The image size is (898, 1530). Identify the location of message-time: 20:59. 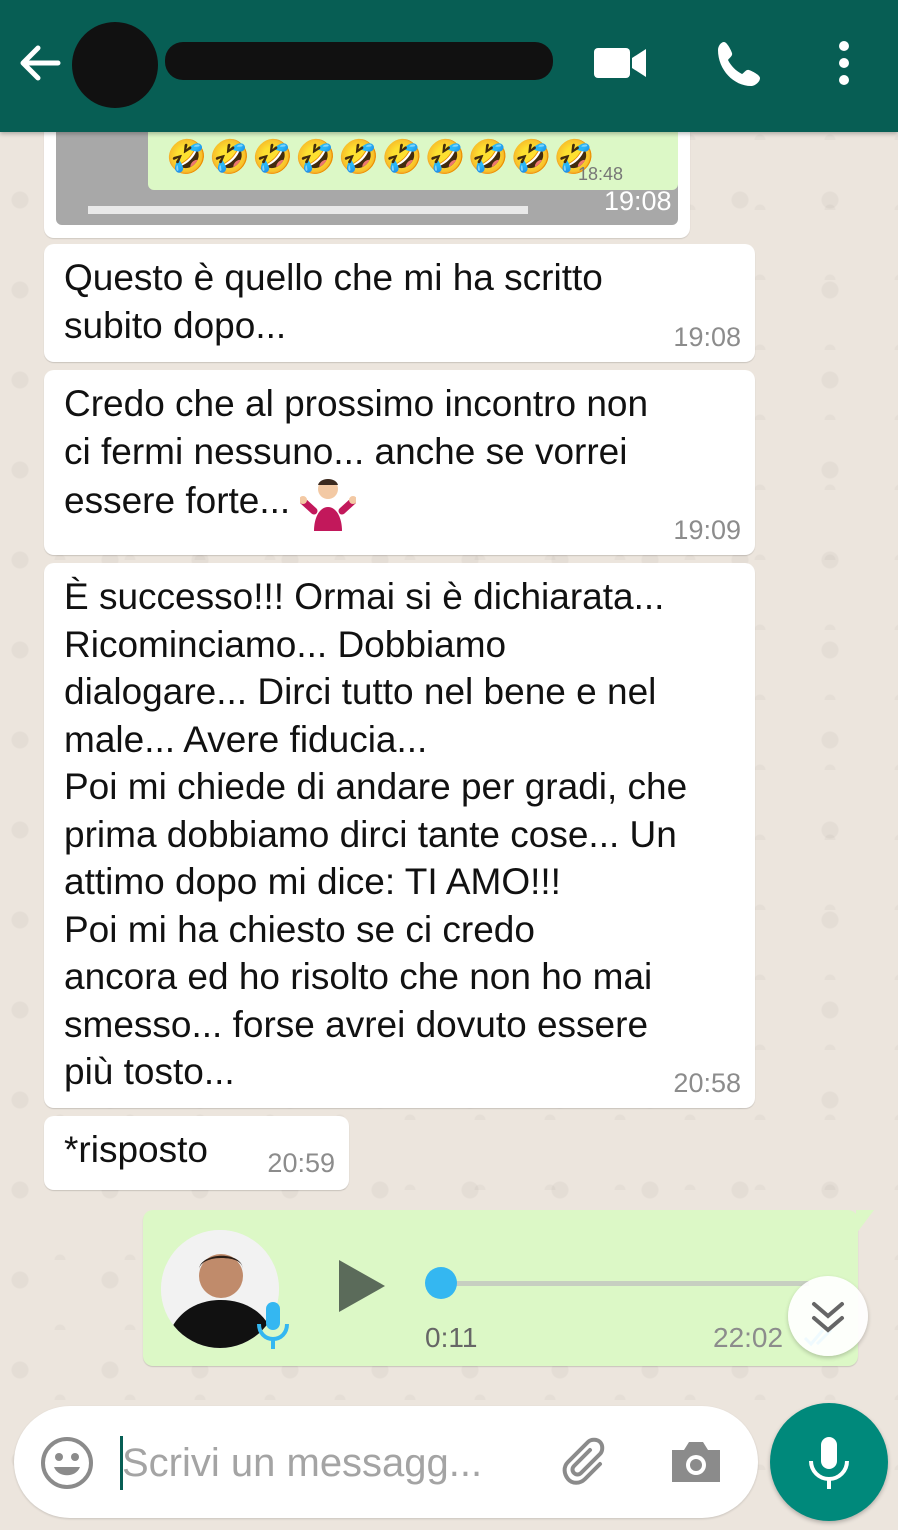
(301, 1163).